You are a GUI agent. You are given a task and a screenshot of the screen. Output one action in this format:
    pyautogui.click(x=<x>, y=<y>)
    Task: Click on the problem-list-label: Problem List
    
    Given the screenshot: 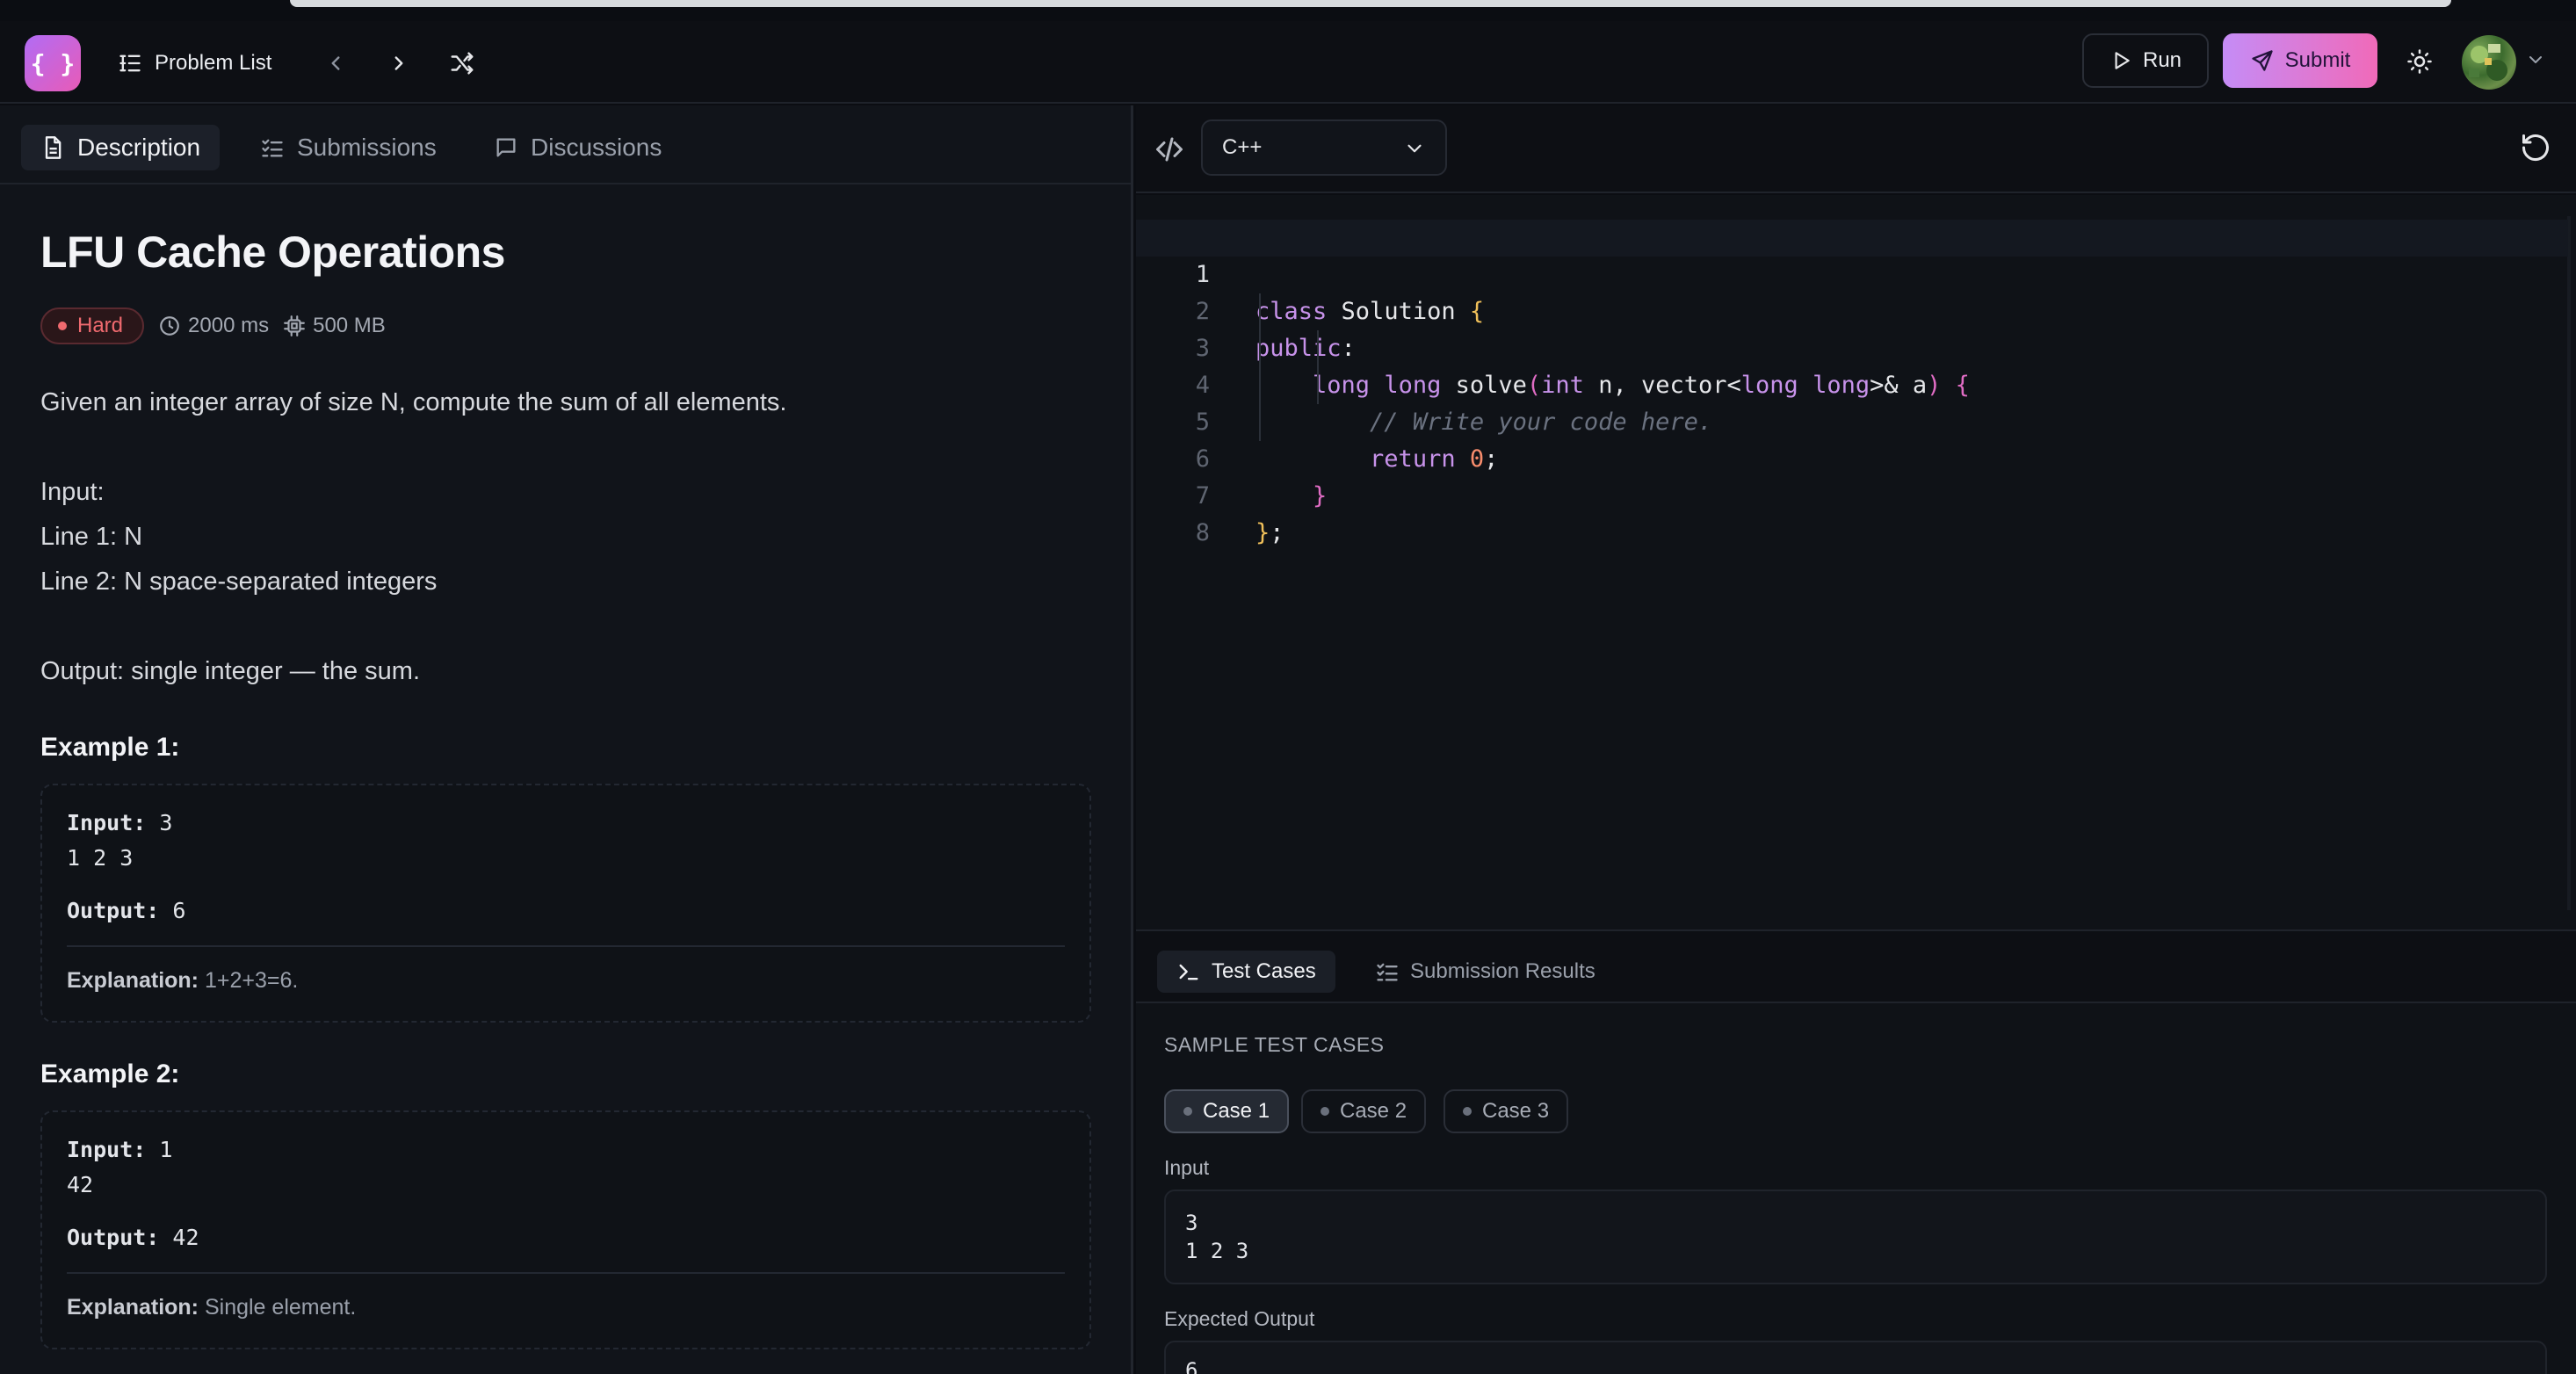 What is the action you would take?
    pyautogui.click(x=213, y=63)
    